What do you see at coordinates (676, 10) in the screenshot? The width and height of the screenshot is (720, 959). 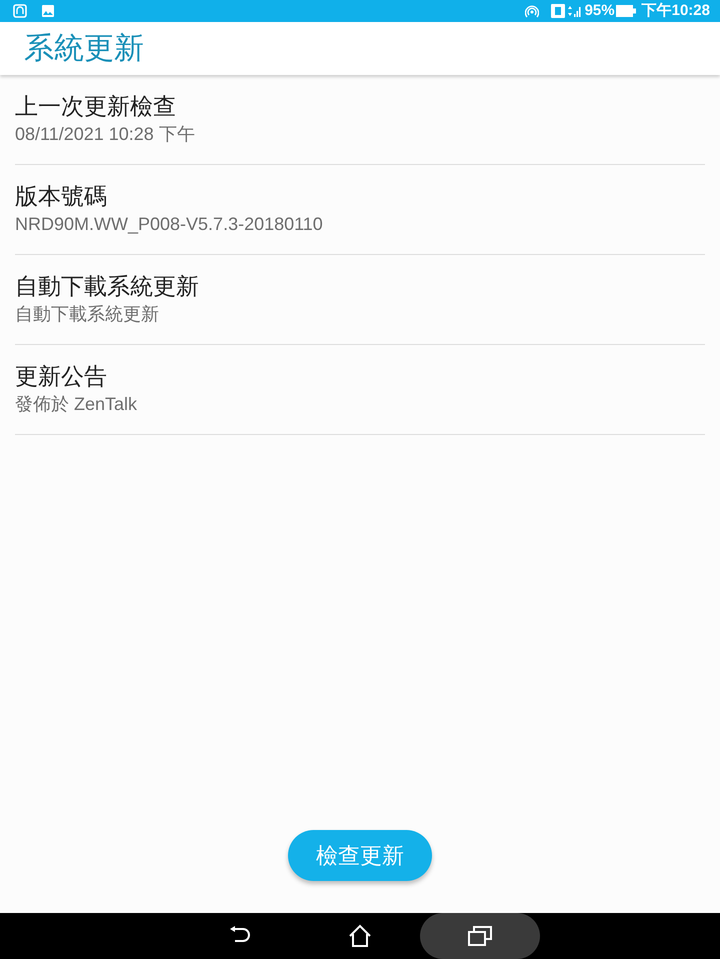 I see `clock: 下午10:28` at bounding box center [676, 10].